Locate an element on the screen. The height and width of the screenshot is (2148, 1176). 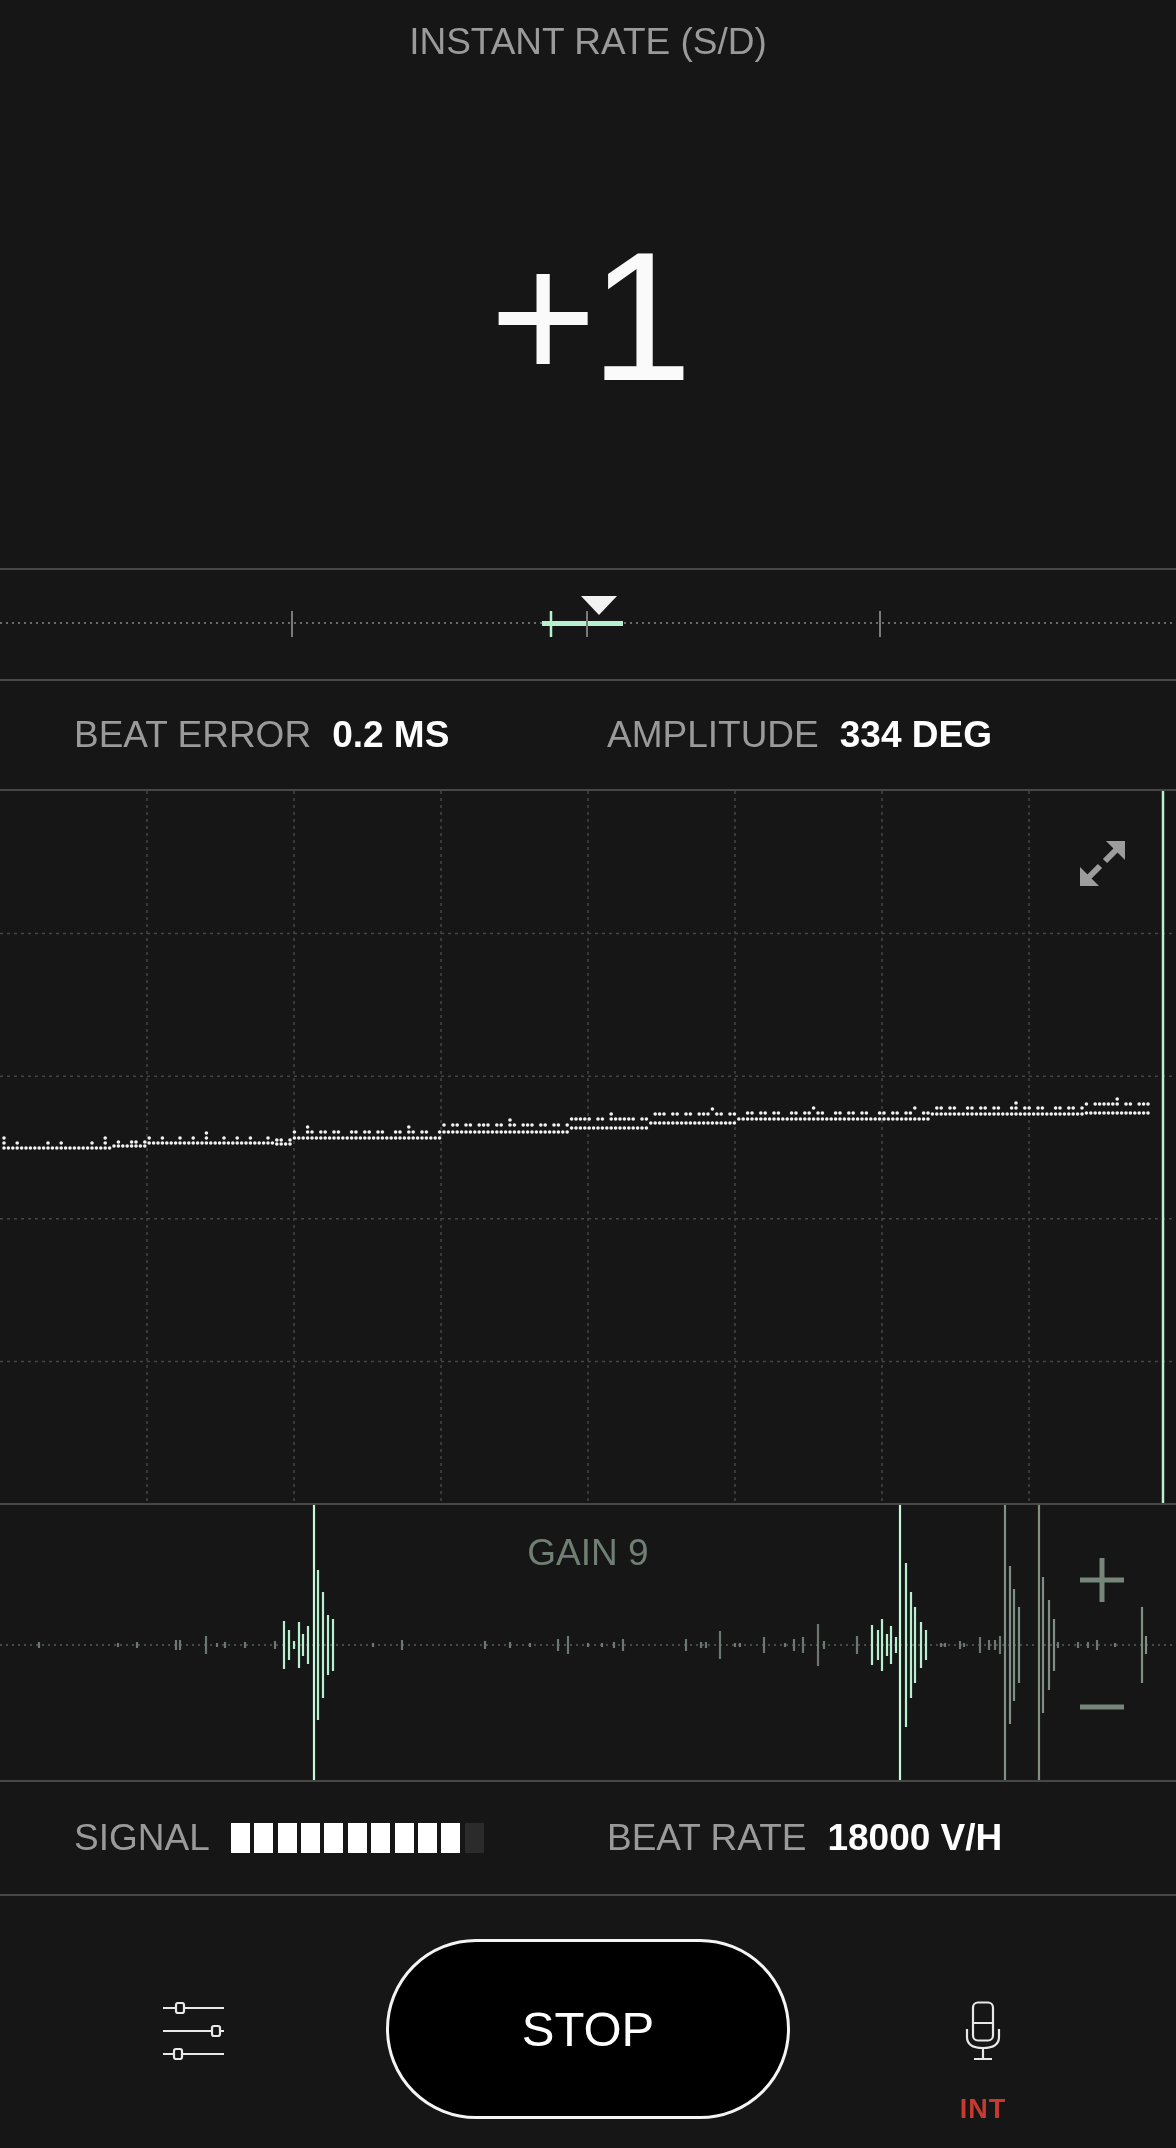
stop-button: STOP is located at coordinates (588, 2029).